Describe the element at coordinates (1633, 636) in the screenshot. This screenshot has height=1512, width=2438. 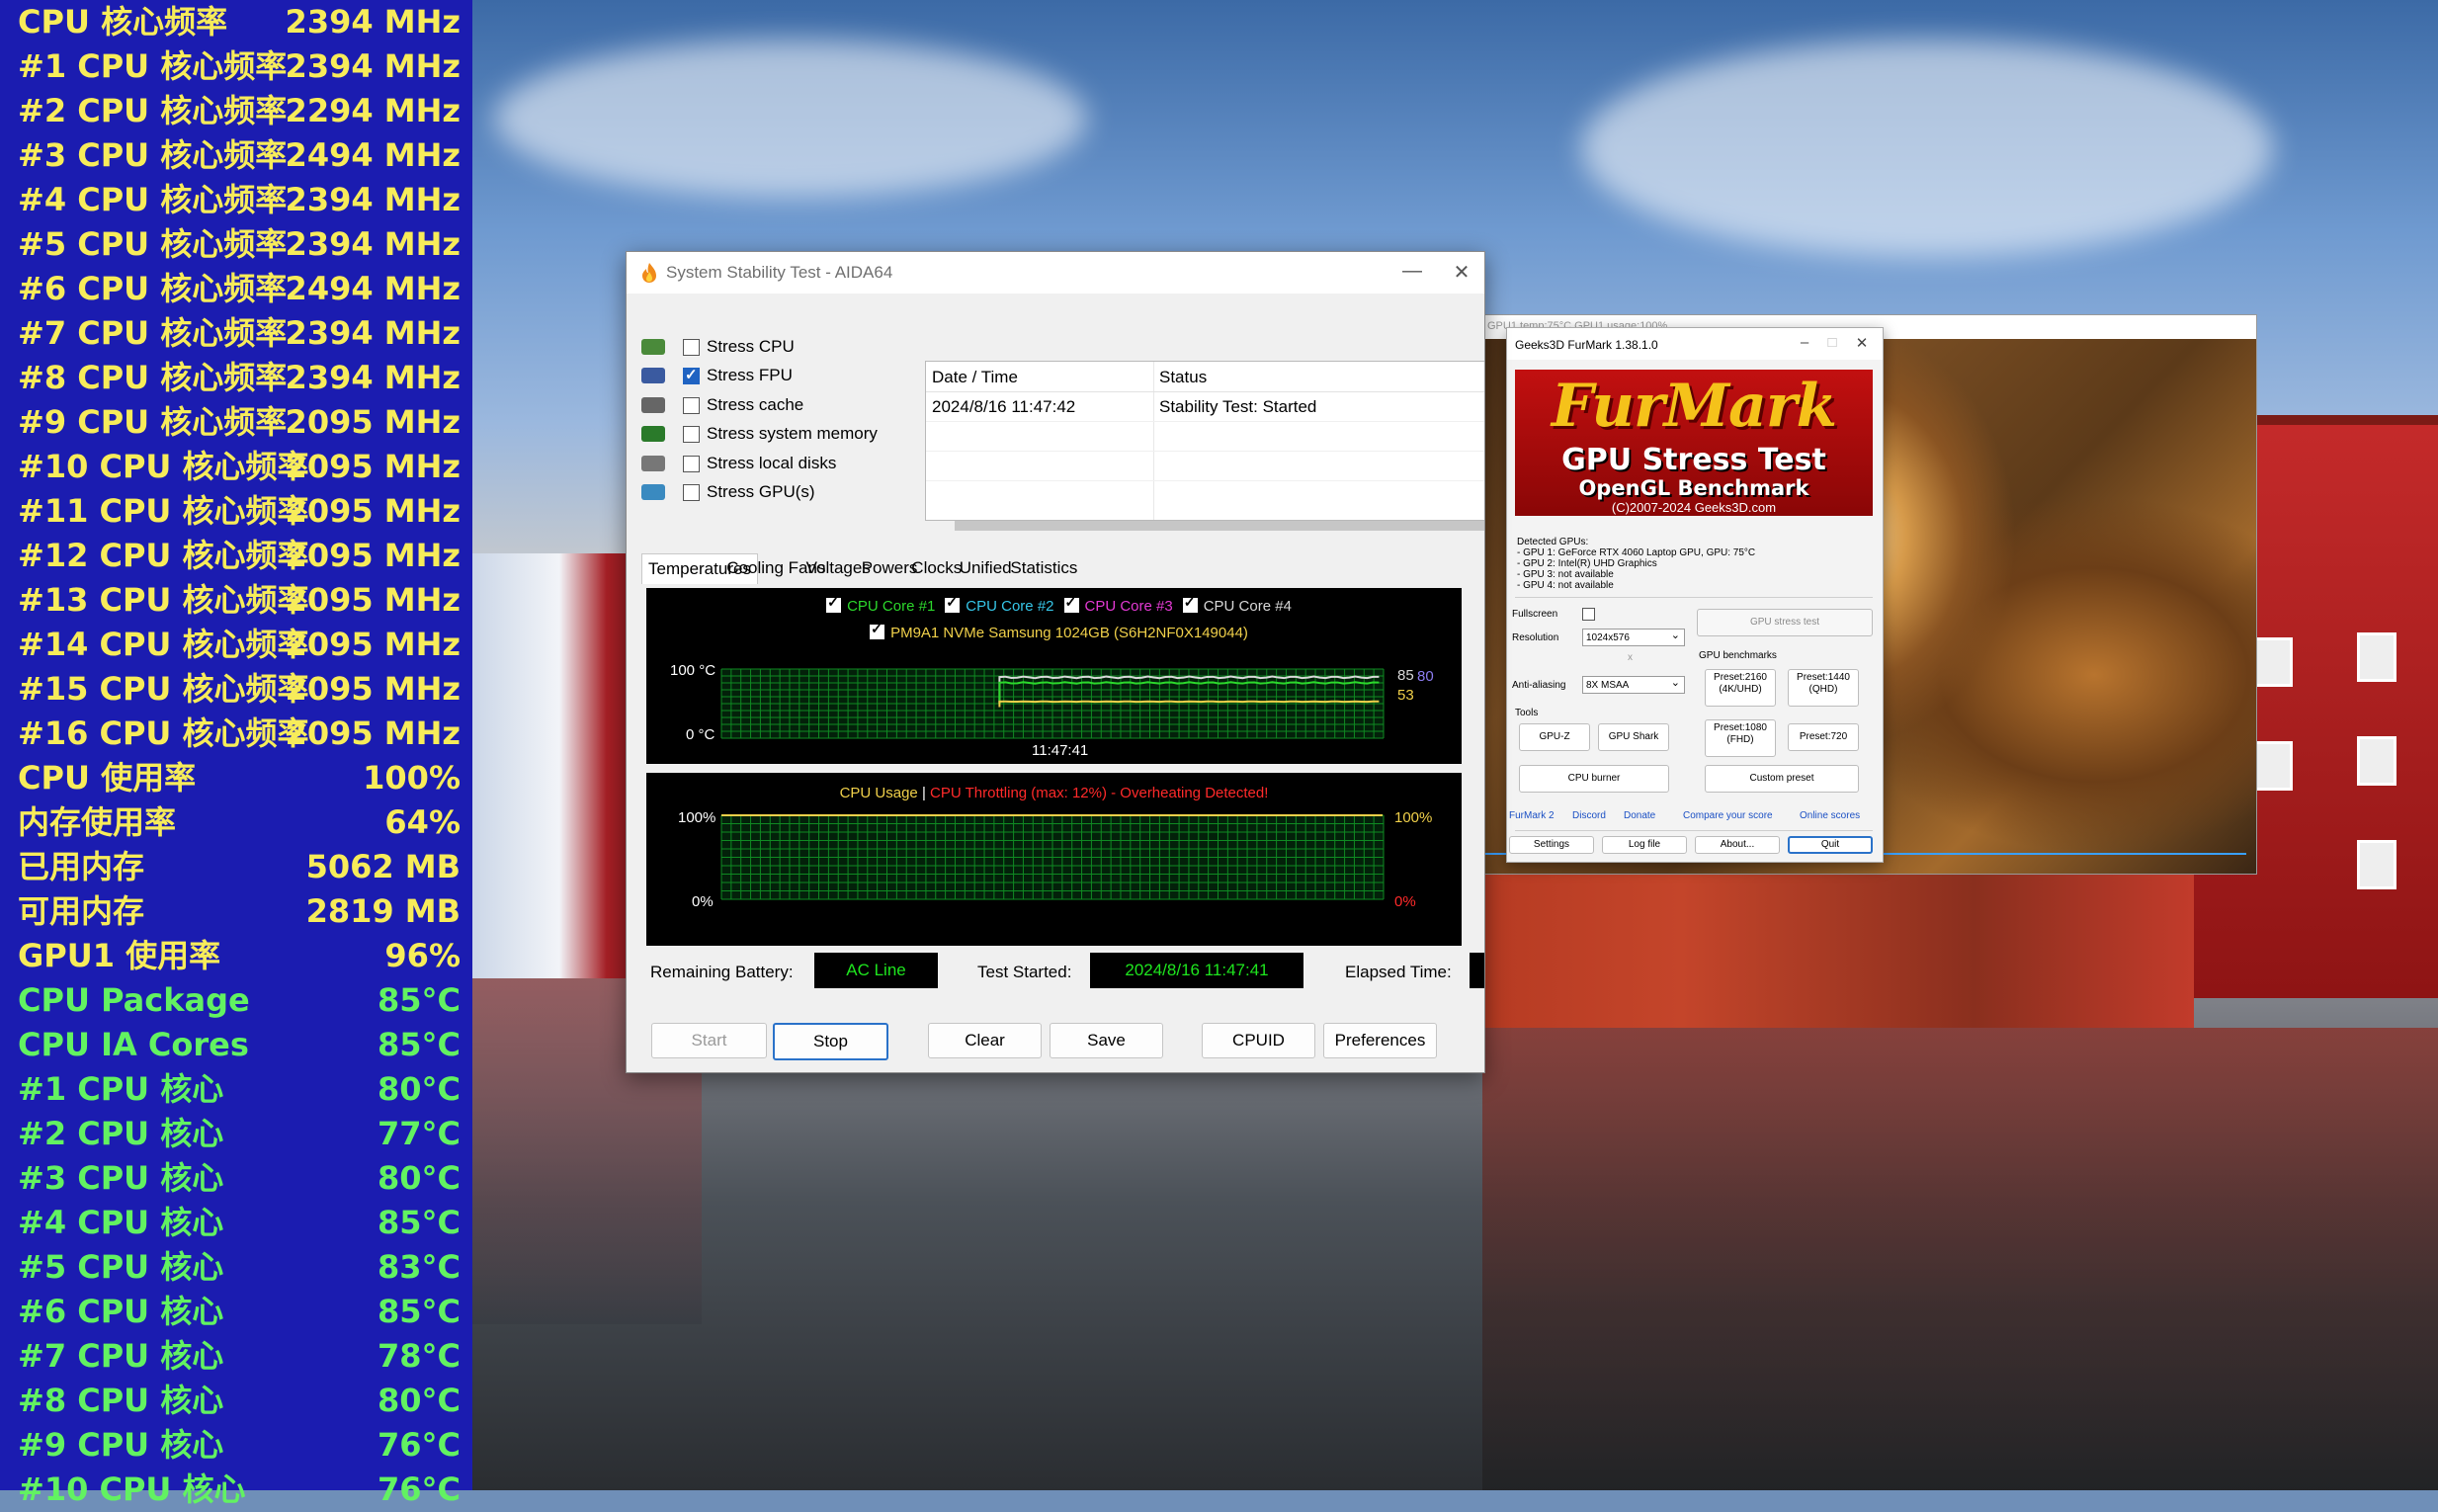
I see `resolution-select: 1024x576` at that location.